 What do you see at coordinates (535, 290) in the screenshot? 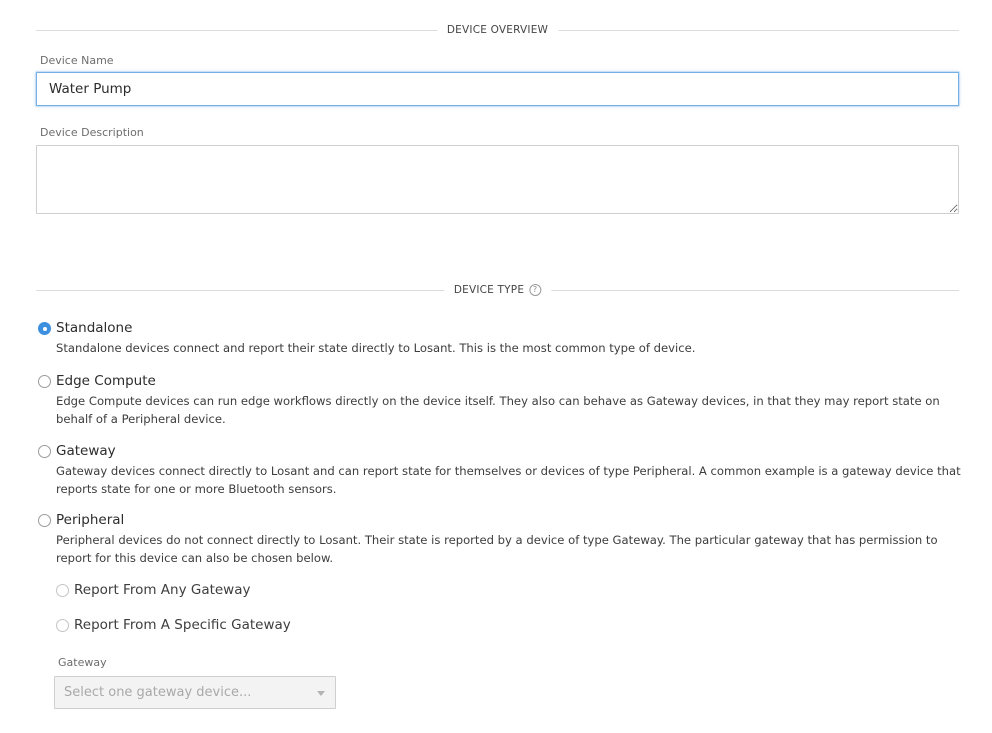
I see `help-icon: ?` at bounding box center [535, 290].